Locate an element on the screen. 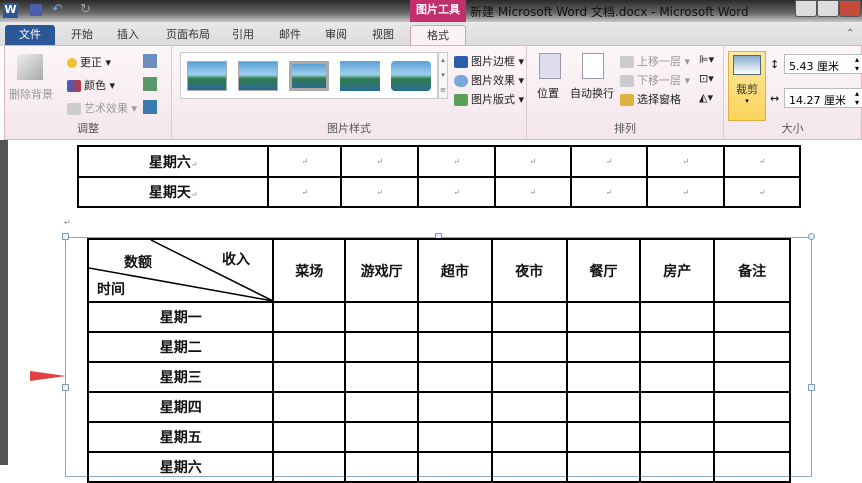 The width and height of the screenshot is (862, 483). bring-forward-button: 上移一层 ▾ is located at coordinates (655, 61).